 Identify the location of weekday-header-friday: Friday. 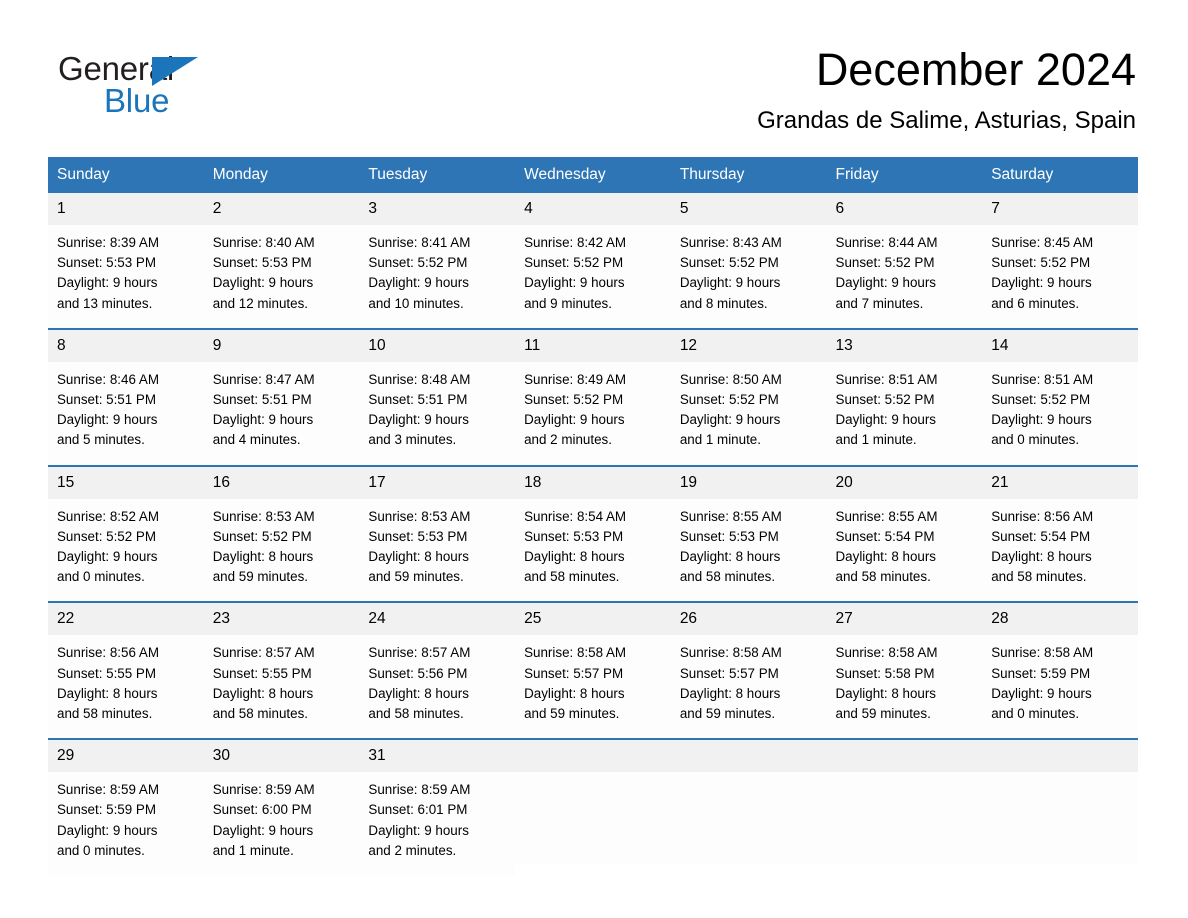
(904, 175).